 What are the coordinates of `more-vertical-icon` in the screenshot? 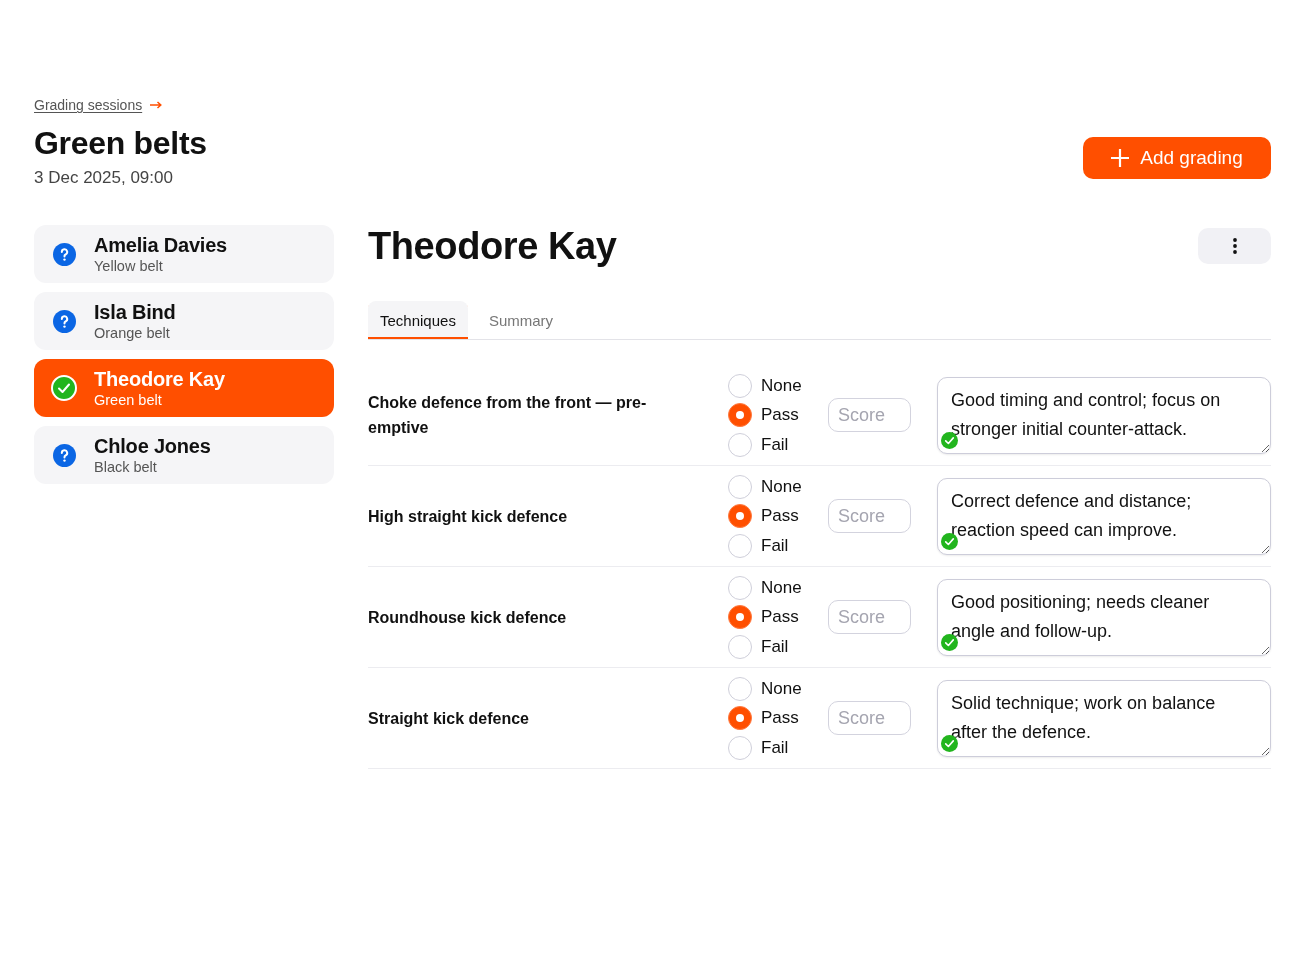 It's located at (1234, 246).